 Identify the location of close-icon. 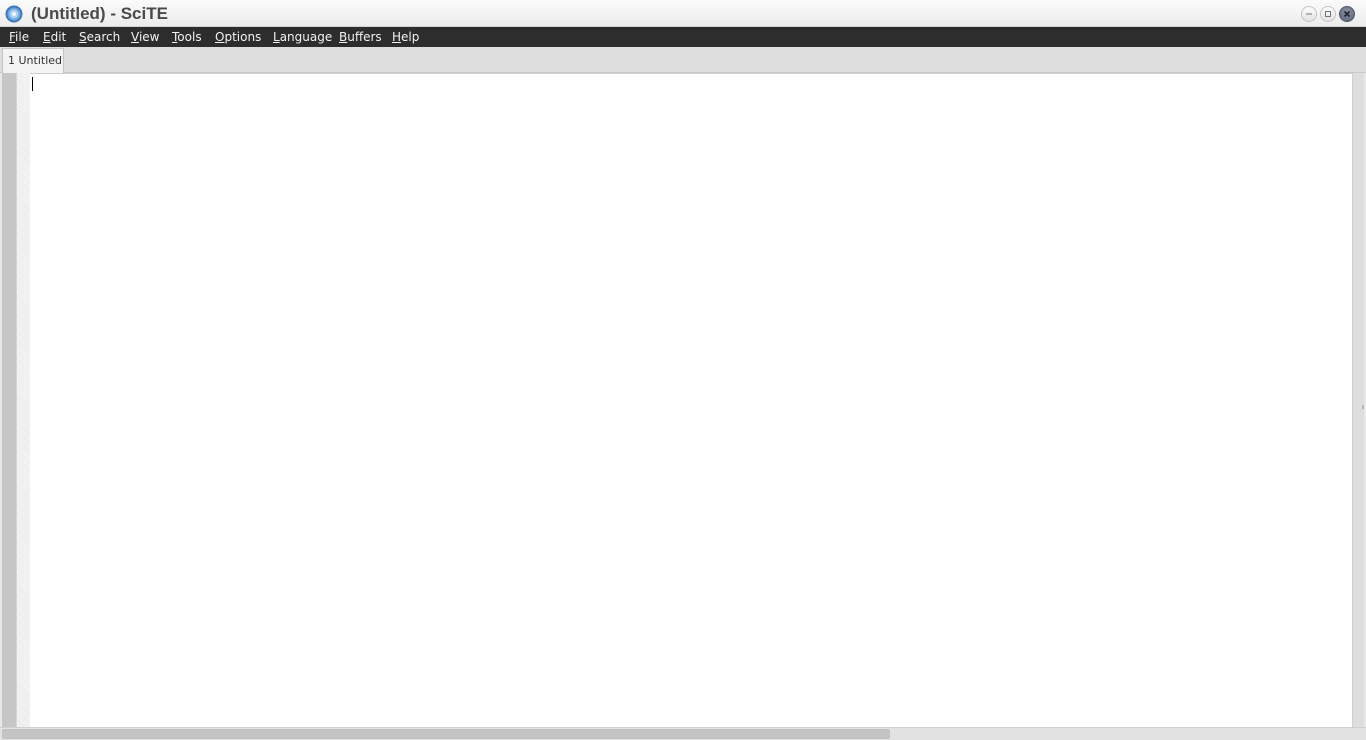
(1347, 14).